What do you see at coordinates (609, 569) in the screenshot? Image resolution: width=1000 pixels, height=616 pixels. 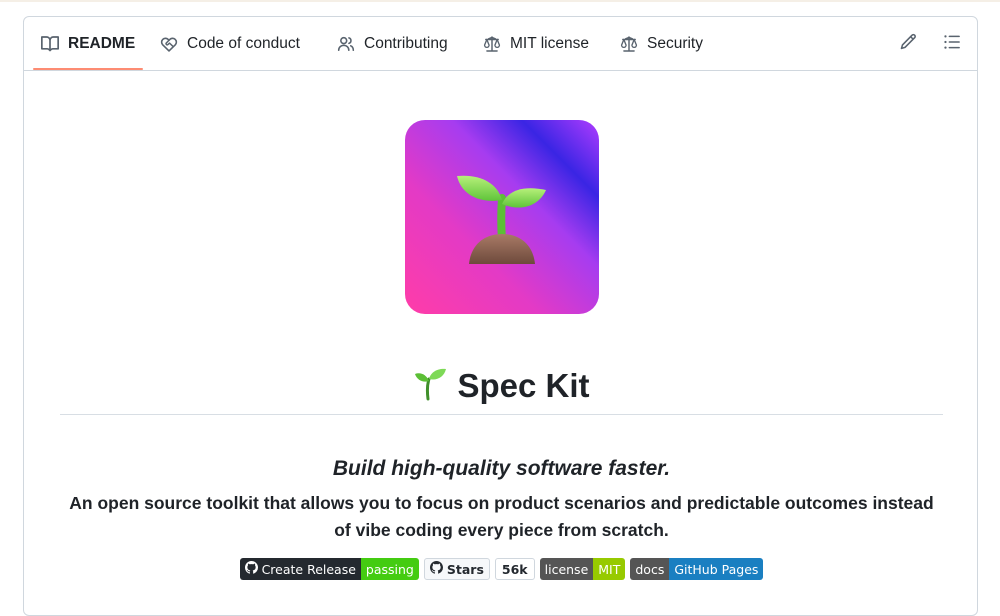 I see `license-badge-value: MIT` at bounding box center [609, 569].